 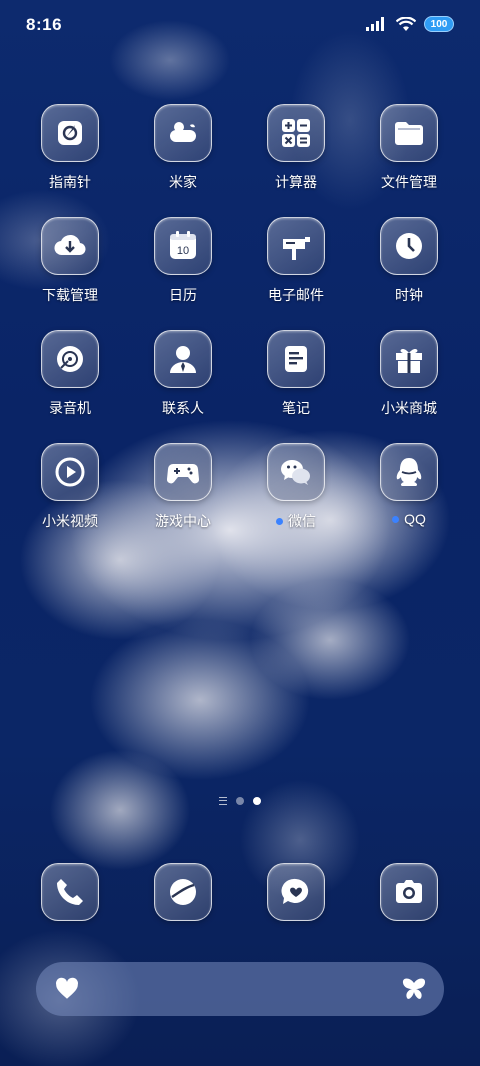 What do you see at coordinates (296, 133) in the screenshot?
I see `calculator-icon` at bounding box center [296, 133].